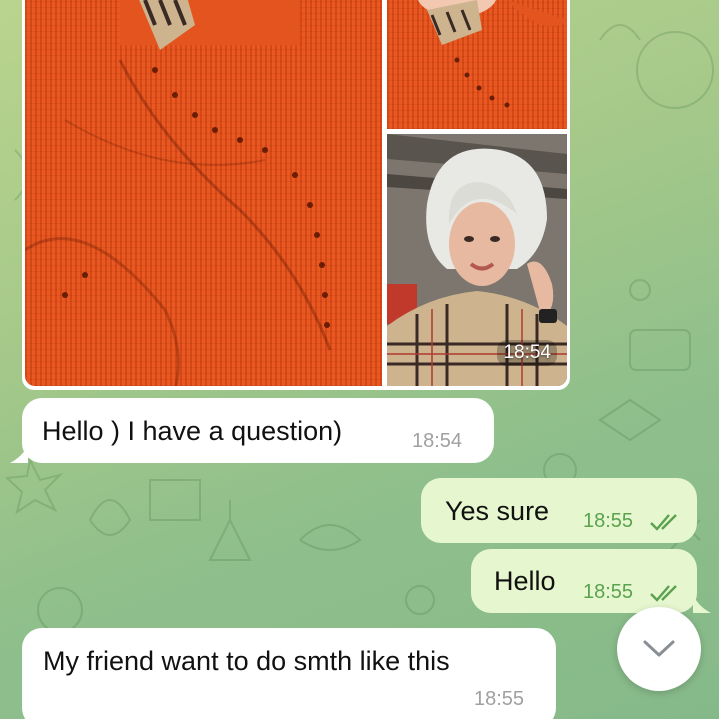 The image size is (719, 719). Describe the element at coordinates (559, 510) in the screenshot. I see `message-outgoing-yes-sure: Yes sure 18:55` at that location.